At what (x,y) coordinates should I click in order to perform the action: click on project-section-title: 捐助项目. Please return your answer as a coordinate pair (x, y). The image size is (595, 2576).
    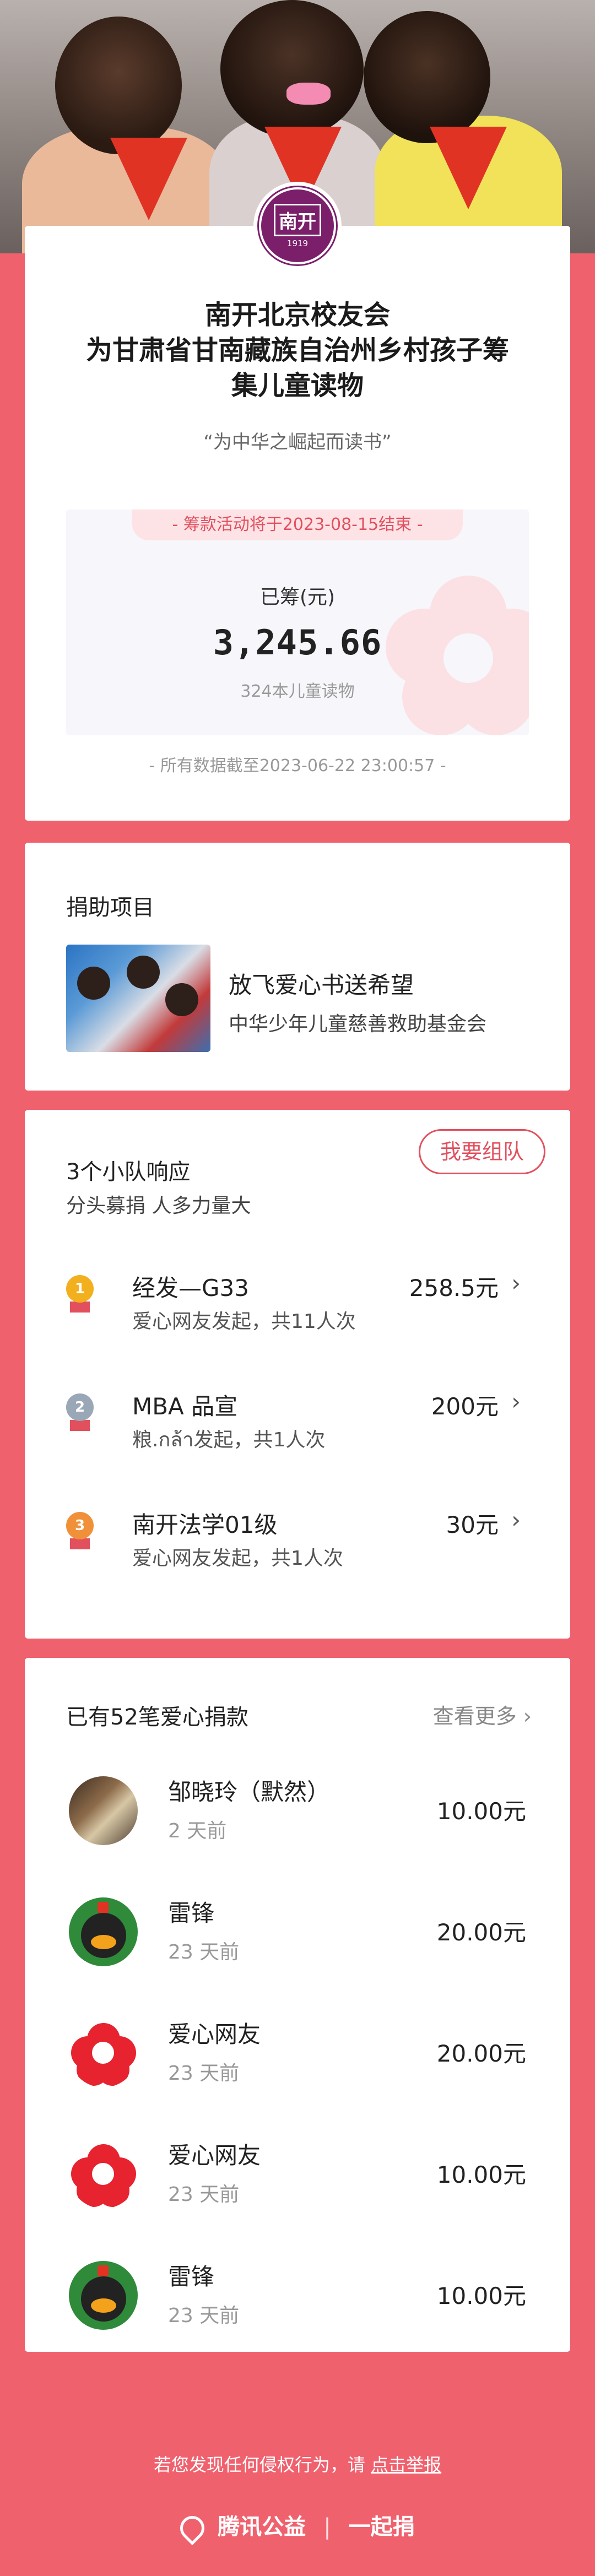
    Looking at the image, I should click on (110, 907).